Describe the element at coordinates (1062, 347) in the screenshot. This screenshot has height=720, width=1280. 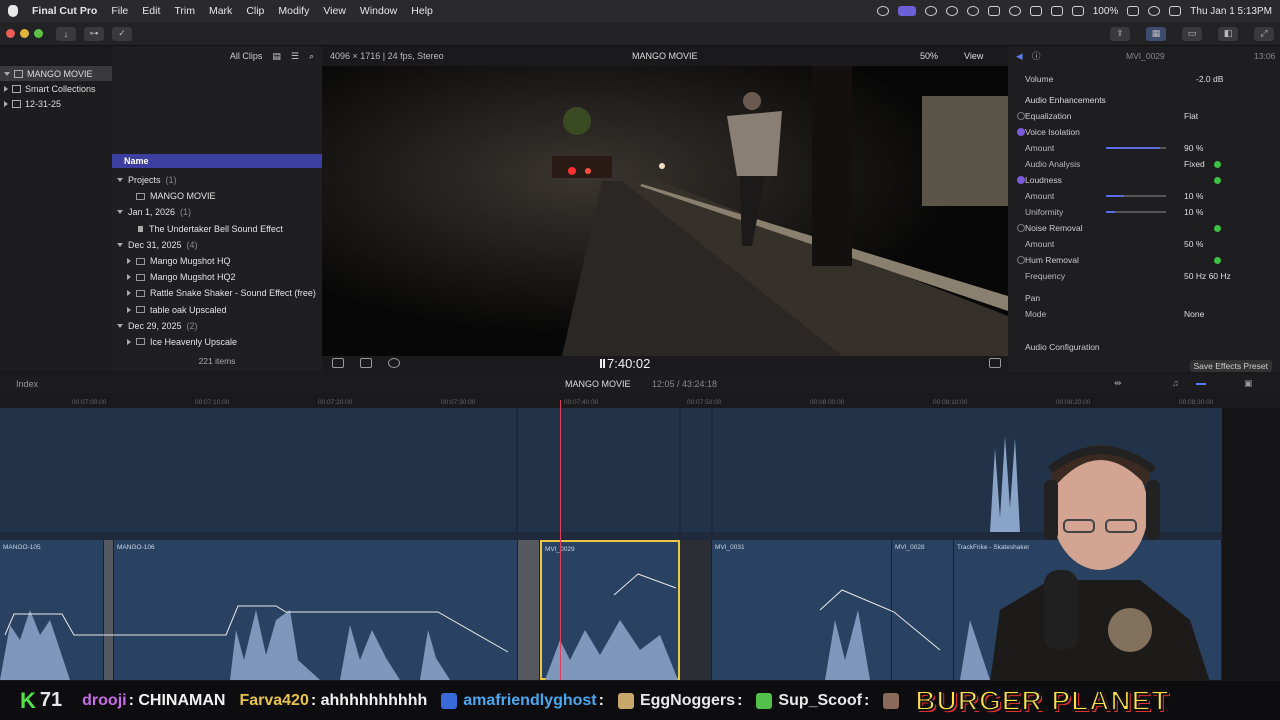
I see `audio-configuration-label: Audio Configuration` at that location.